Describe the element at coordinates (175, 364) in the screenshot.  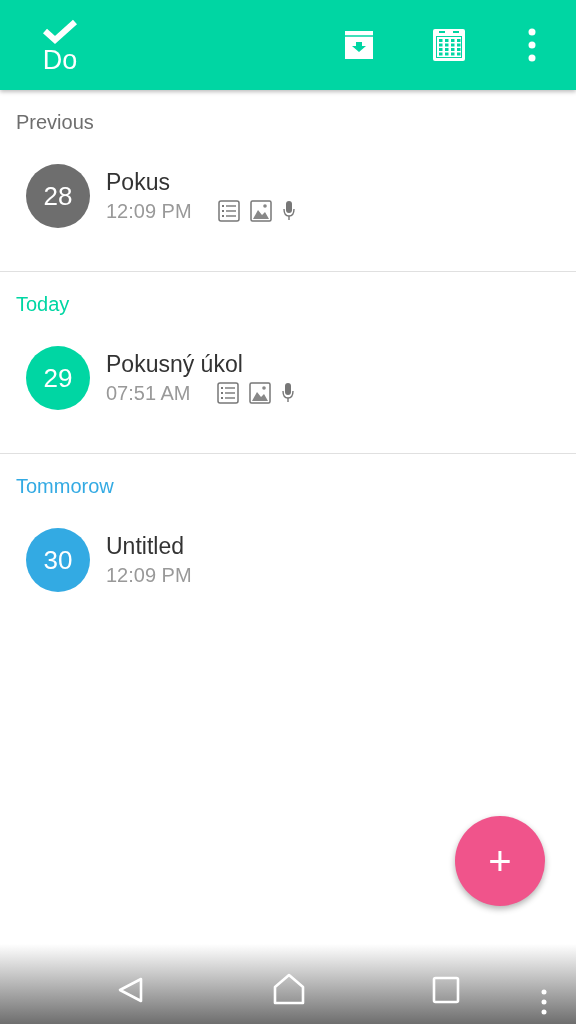
I see `task-title: Pokusný úkol` at that location.